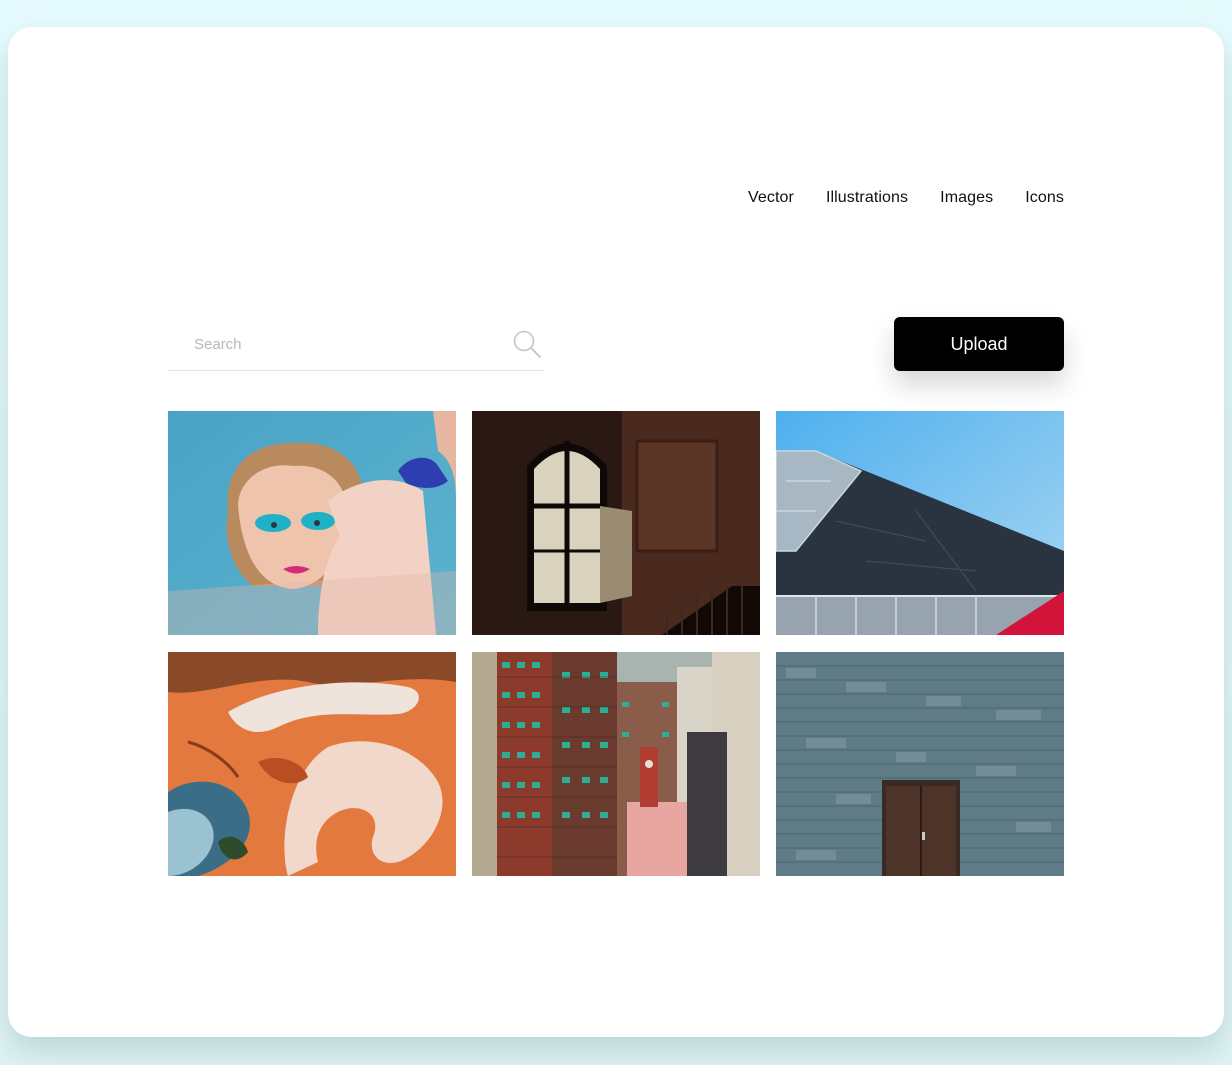  I want to click on search-input, so click(344, 344).